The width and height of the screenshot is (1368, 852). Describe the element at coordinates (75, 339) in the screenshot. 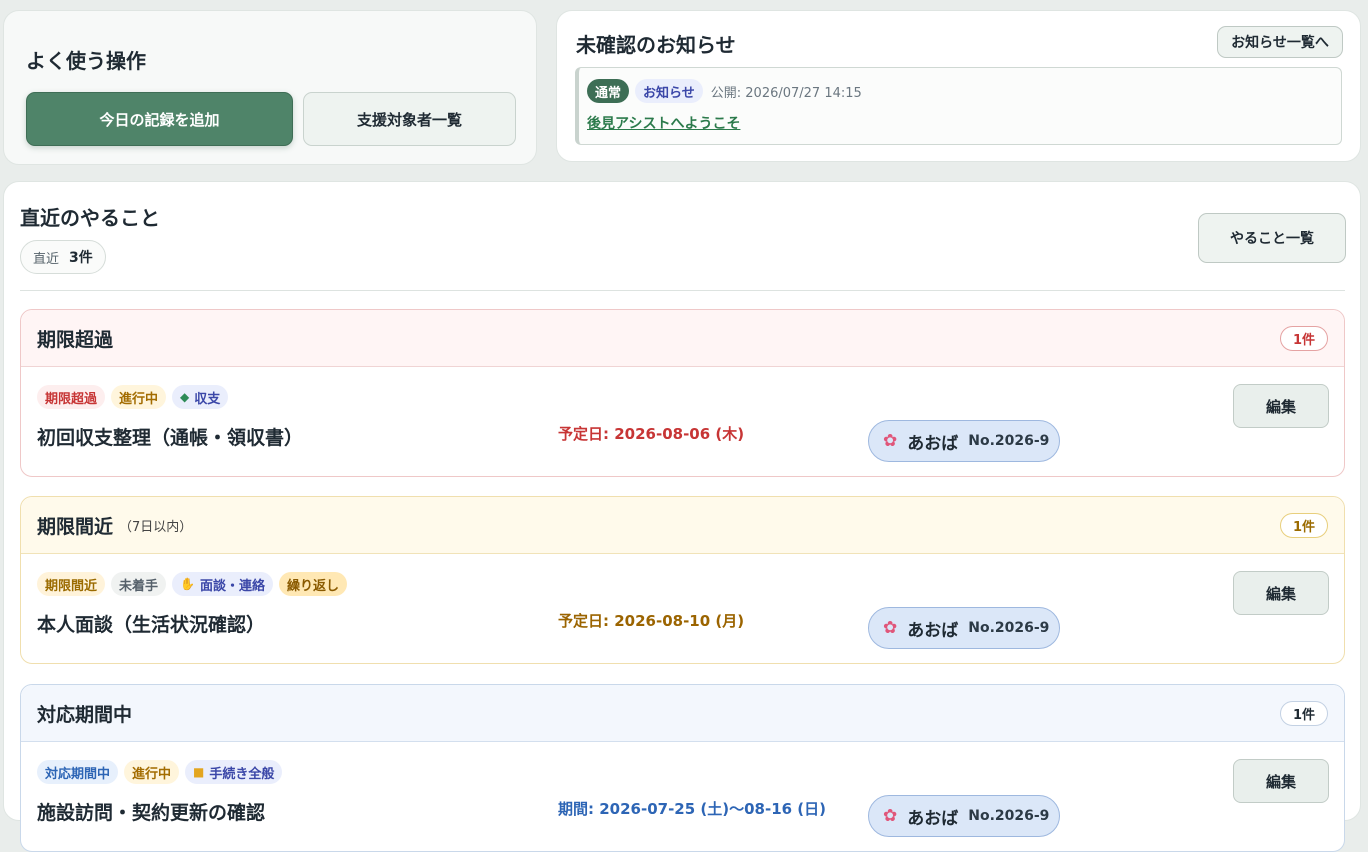

I see `group-title: 期限超過` at that location.